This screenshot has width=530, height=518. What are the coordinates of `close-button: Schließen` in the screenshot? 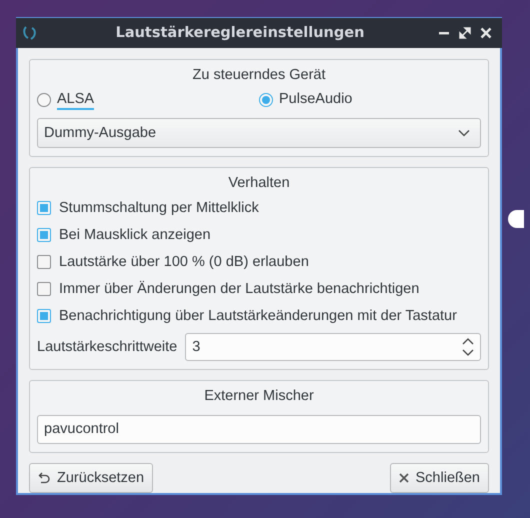 It's located at (439, 478).